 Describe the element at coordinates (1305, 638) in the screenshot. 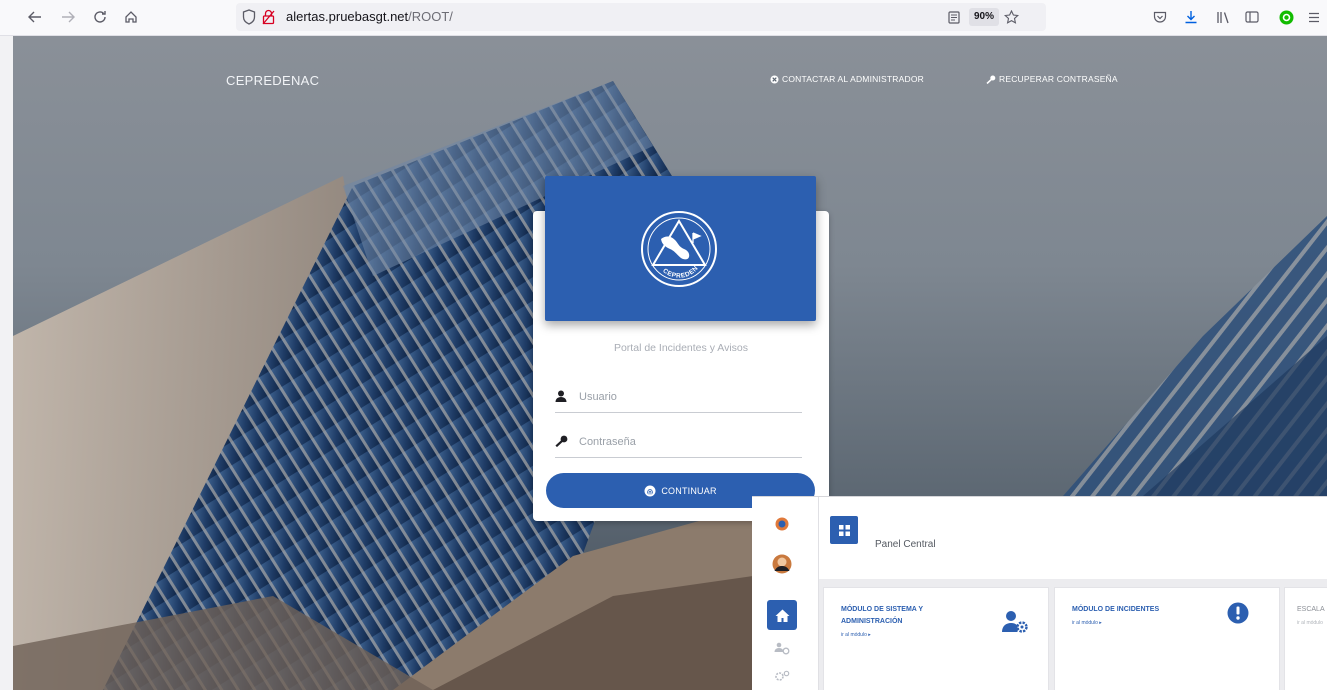

I see `module-card-escala: ESCALA ir al módulo` at that location.